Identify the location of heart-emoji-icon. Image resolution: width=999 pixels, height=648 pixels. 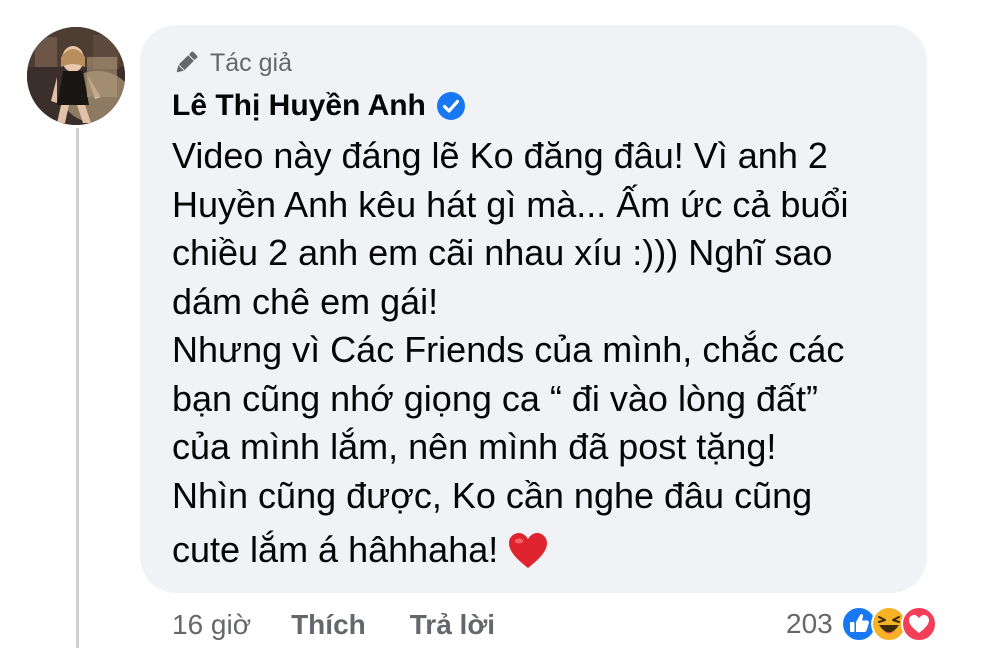
(528, 557).